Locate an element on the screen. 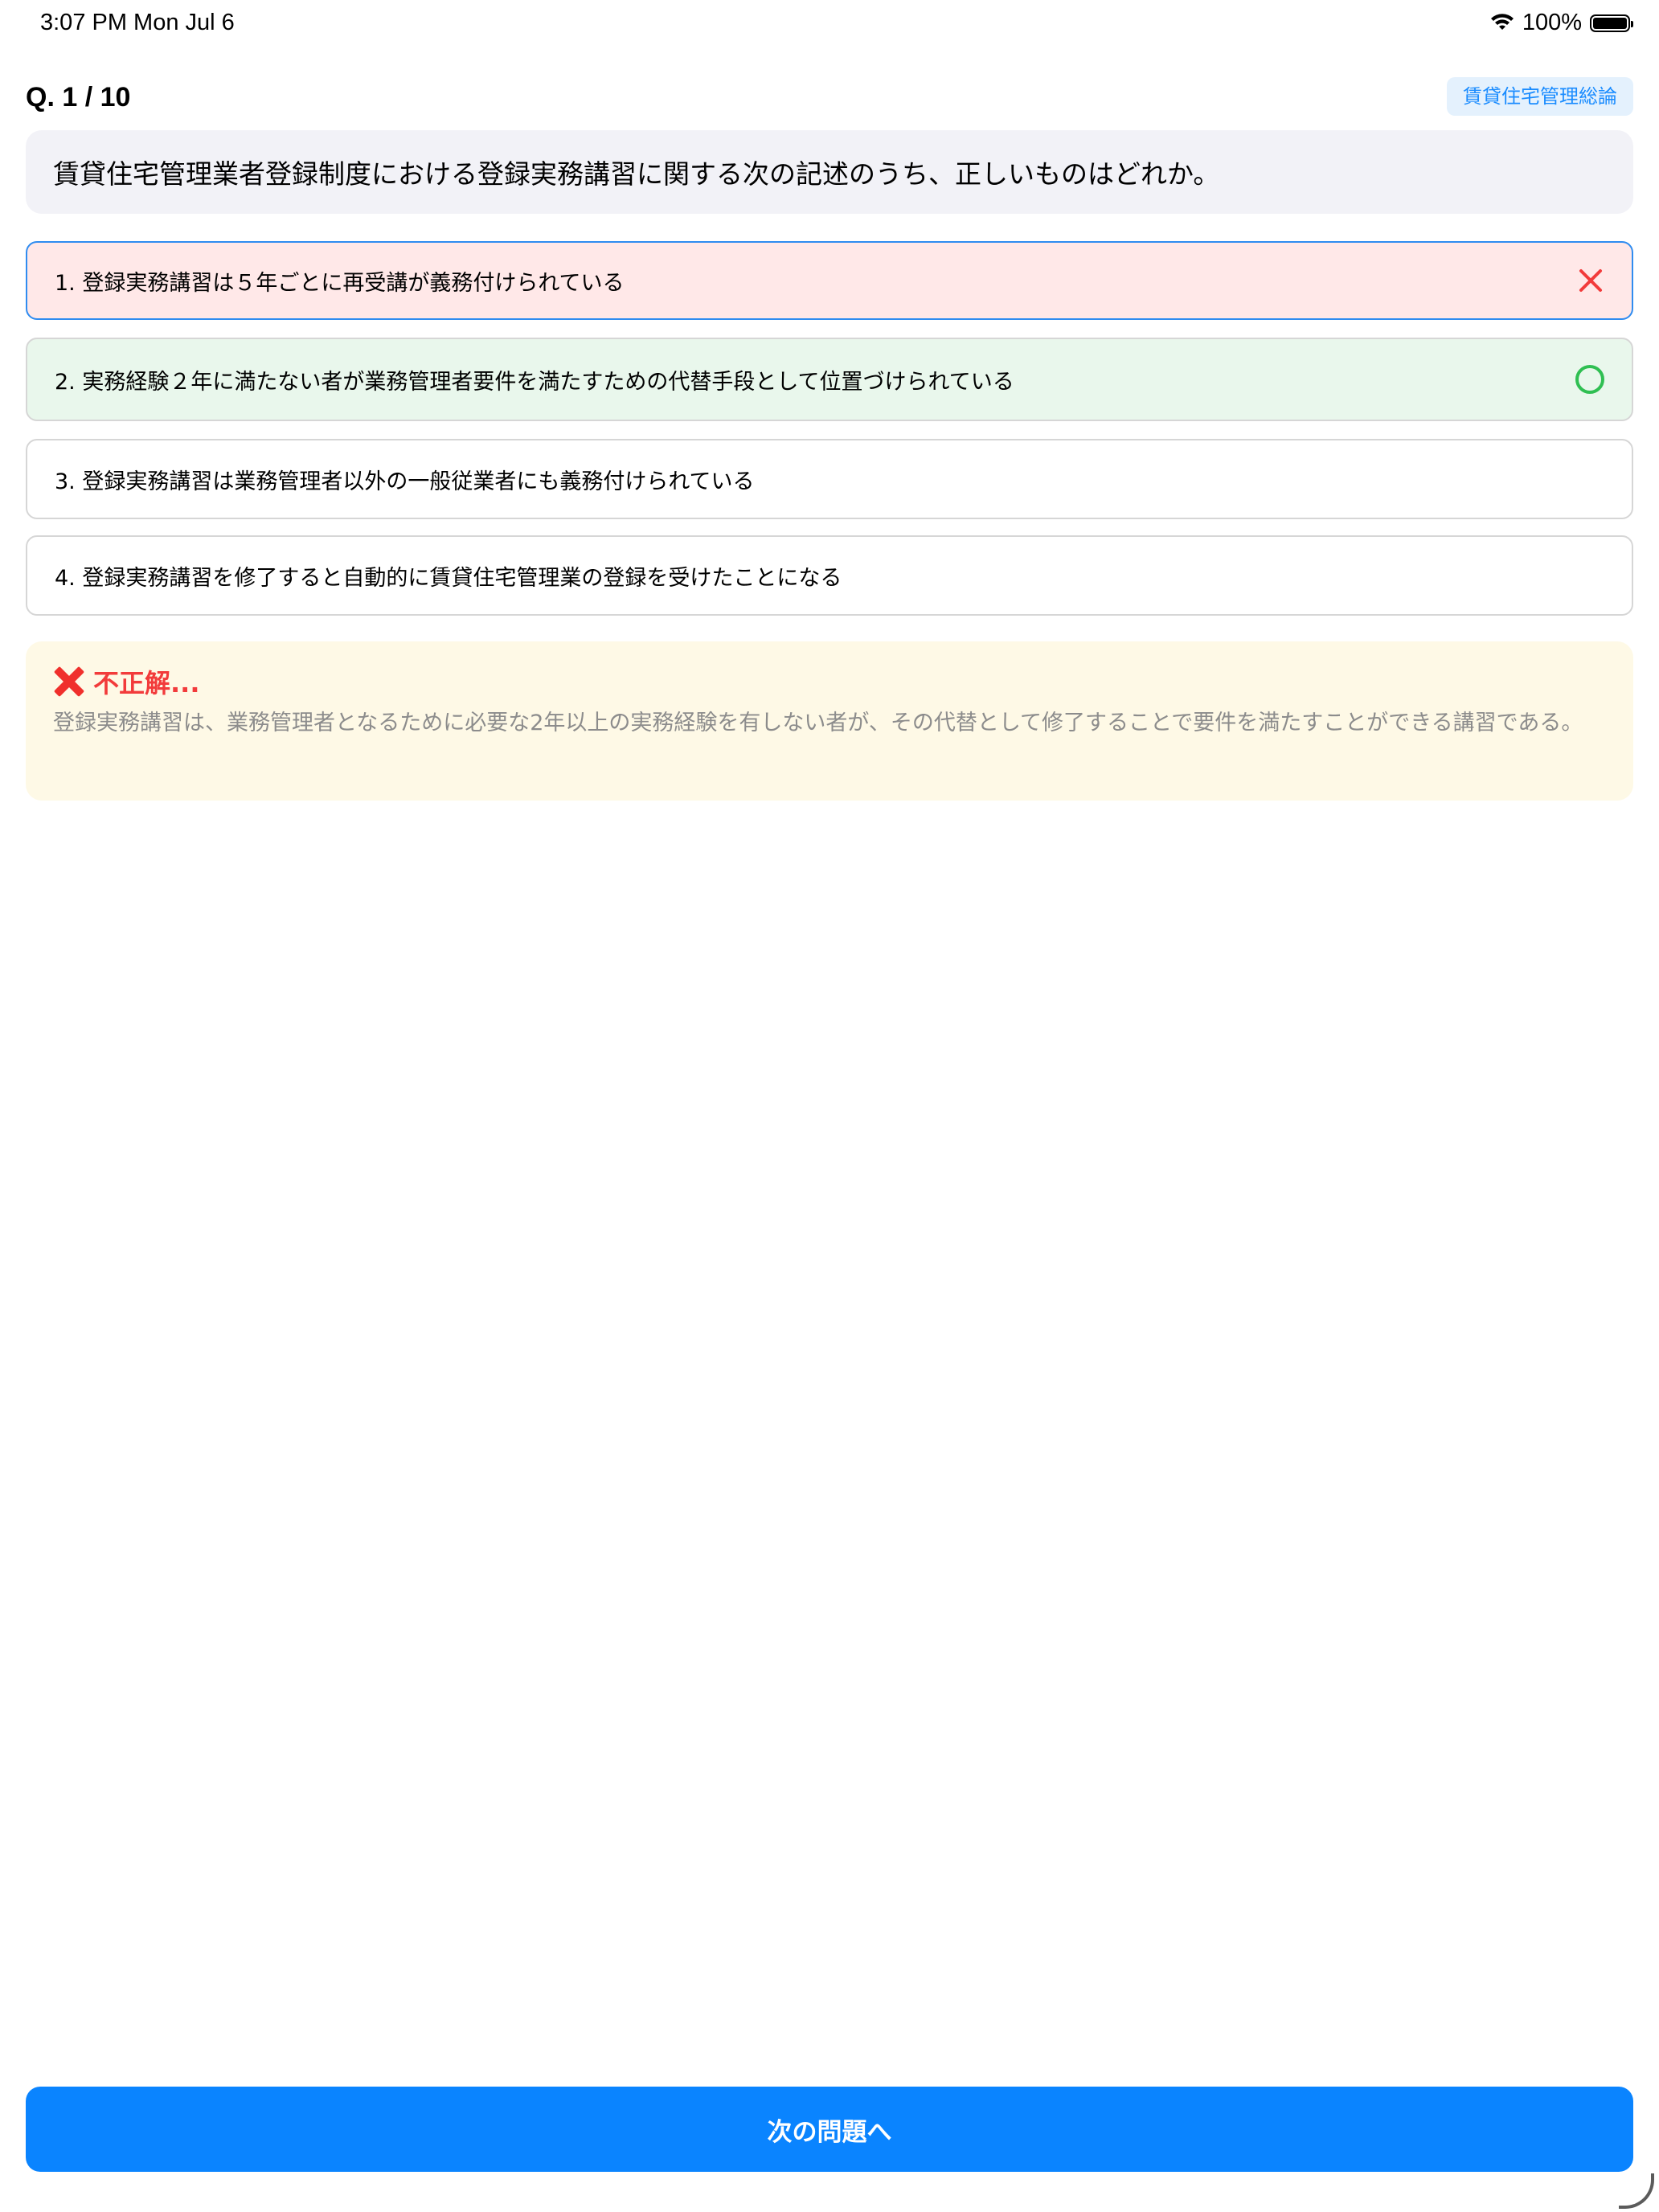 The width and height of the screenshot is (1659, 2212). choice-4: 4. 登録実務講習を修了すると自動的に賃貸住宅管理業の登録を受けたことになる is located at coordinates (829, 575).